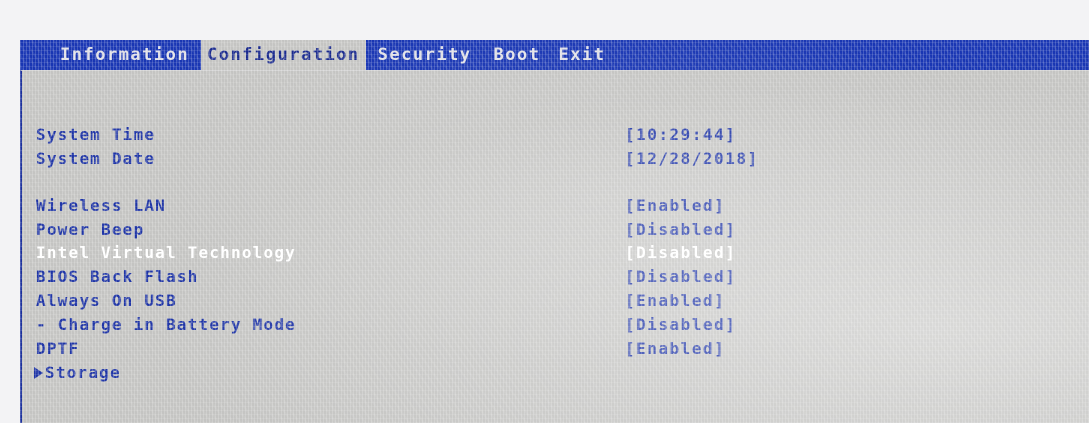 This screenshot has width=1089, height=423. Describe the element at coordinates (517, 55) in the screenshot. I see `tab-boot: Boot` at that location.